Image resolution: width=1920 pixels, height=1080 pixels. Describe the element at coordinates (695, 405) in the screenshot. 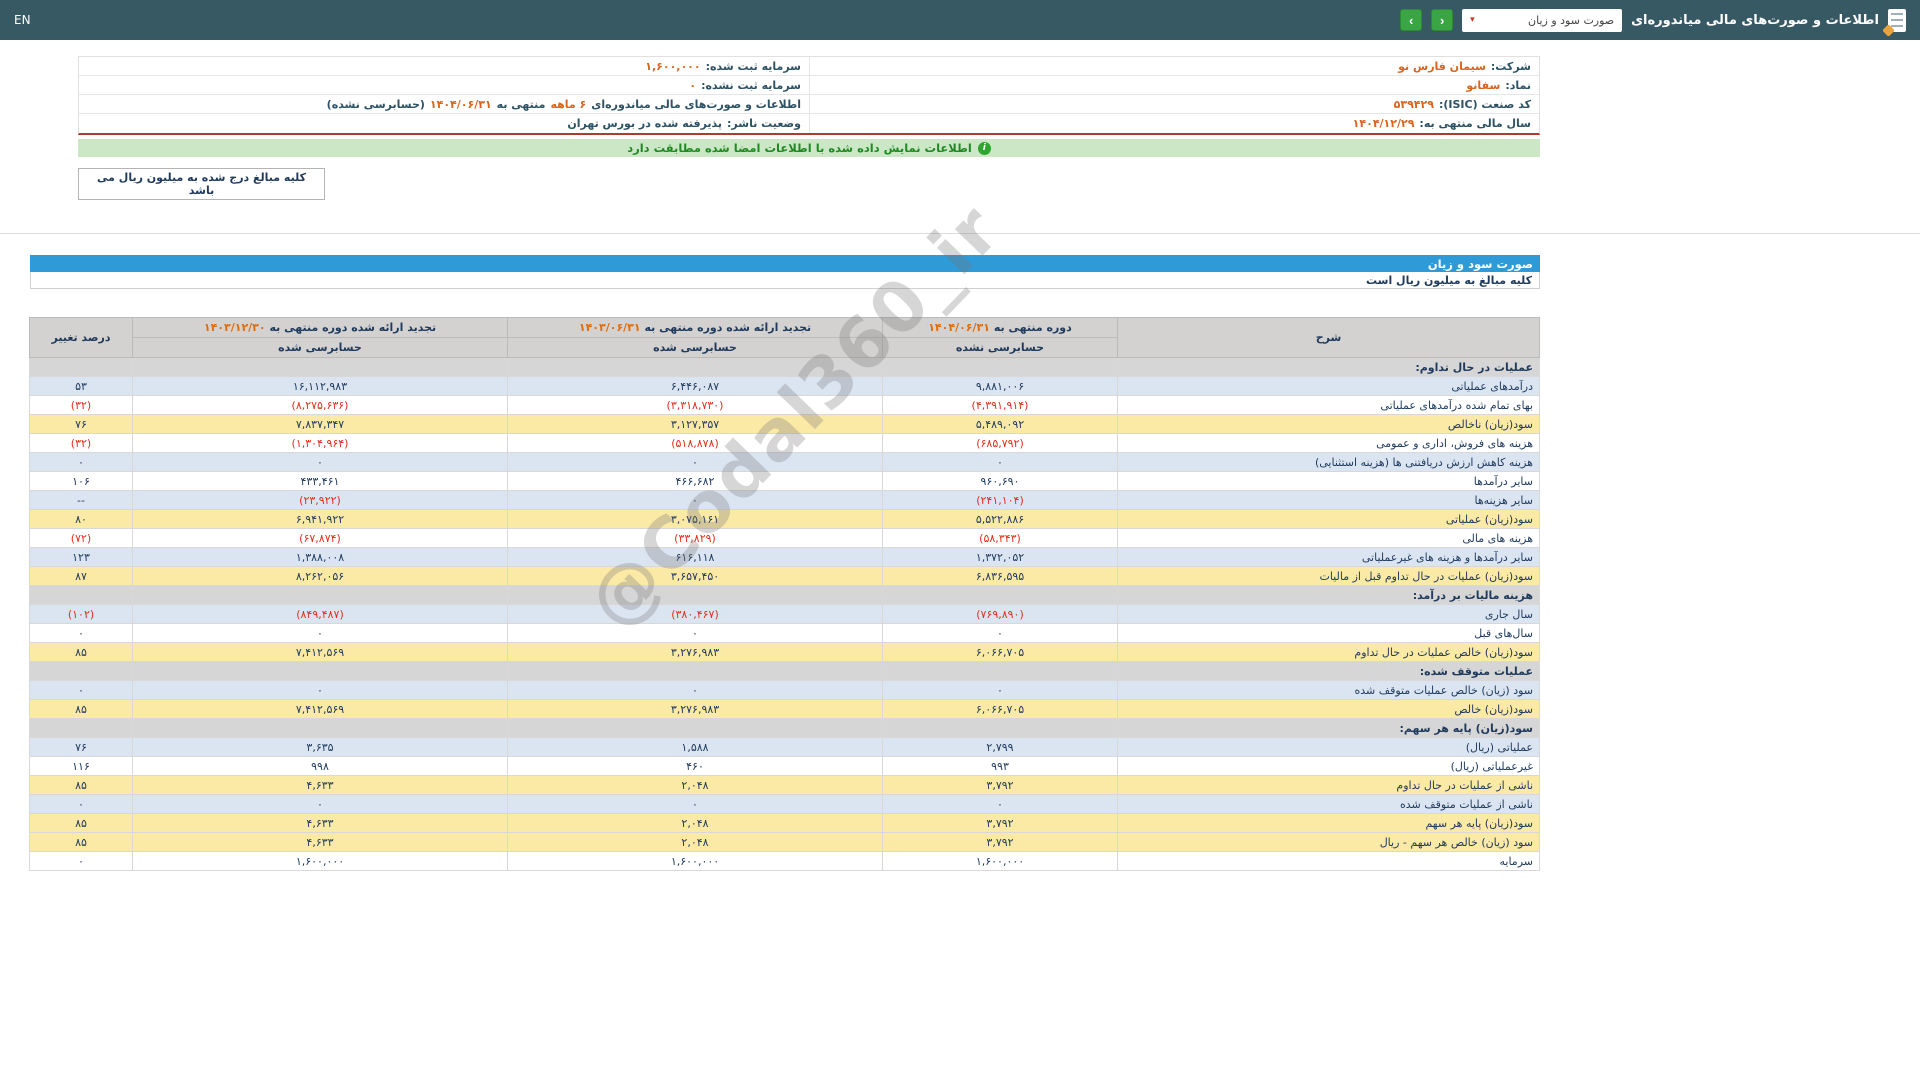

I see `value-restated-midyear: (۳,۳۱۸,۷۳۰)` at that location.